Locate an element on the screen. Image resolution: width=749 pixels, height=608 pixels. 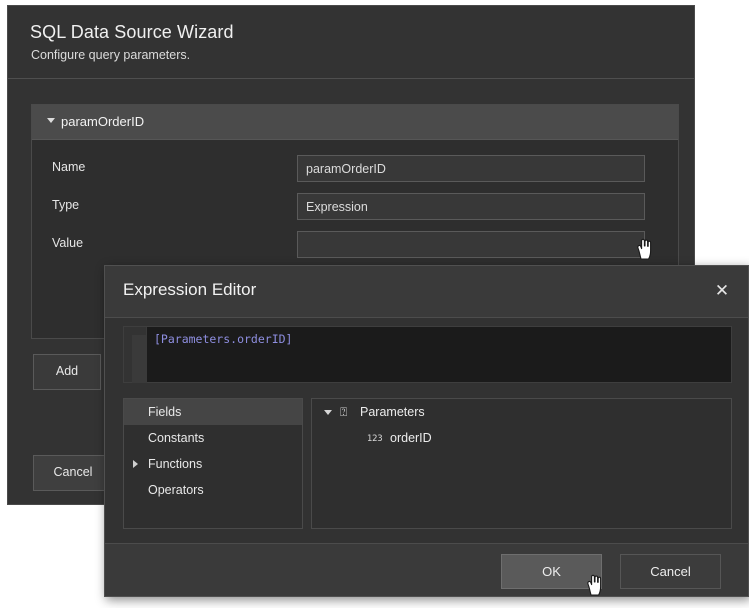
category-item-functions: Functions is located at coordinates (213, 464).